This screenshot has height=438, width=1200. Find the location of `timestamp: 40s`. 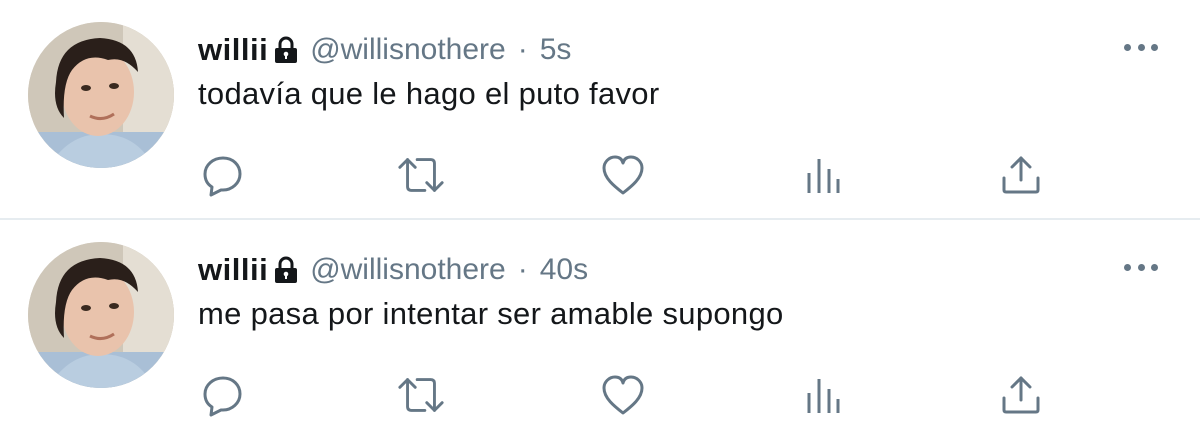

timestamp: 40s is located at coordinates (564, 270).